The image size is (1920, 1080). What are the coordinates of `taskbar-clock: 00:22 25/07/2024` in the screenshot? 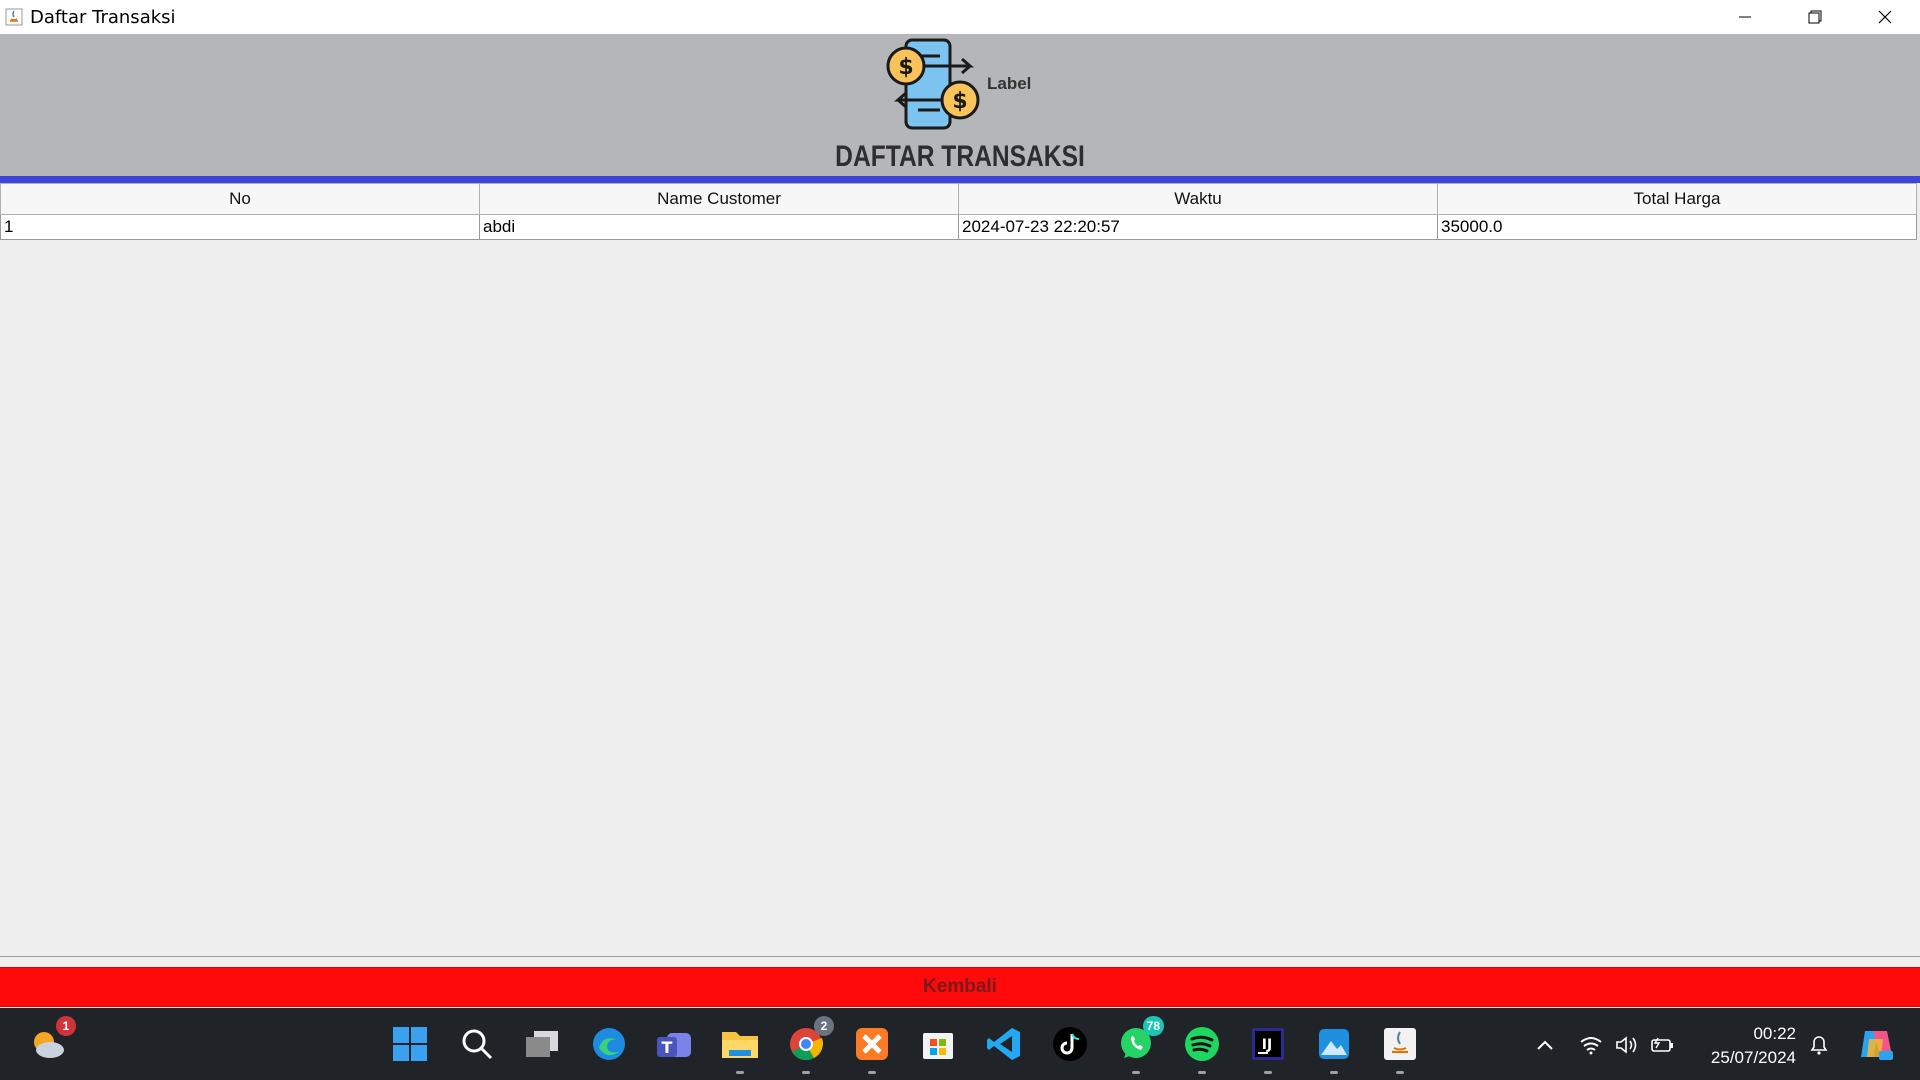 It's located at (1746, 1046).